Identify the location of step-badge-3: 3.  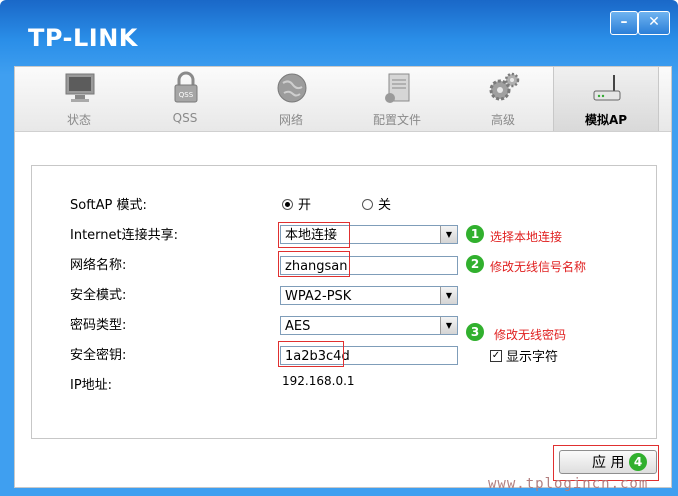
(475, 332).